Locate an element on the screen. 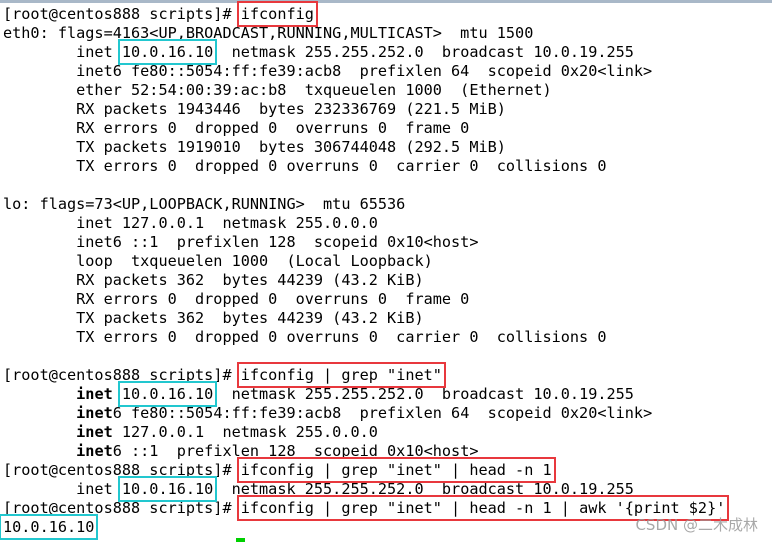 Image resolution: width=772 pixels, height=542 pixels. text-segment: loop txqueuelen 1000 (Local Loopback) is located at coordinates (218, 261).